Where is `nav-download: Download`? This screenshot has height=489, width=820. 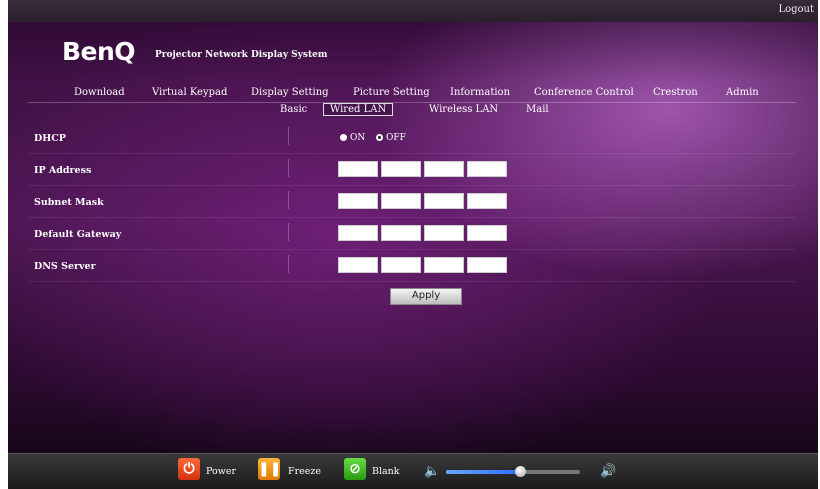
nav-download: Download is located at coordinates (99, 92).